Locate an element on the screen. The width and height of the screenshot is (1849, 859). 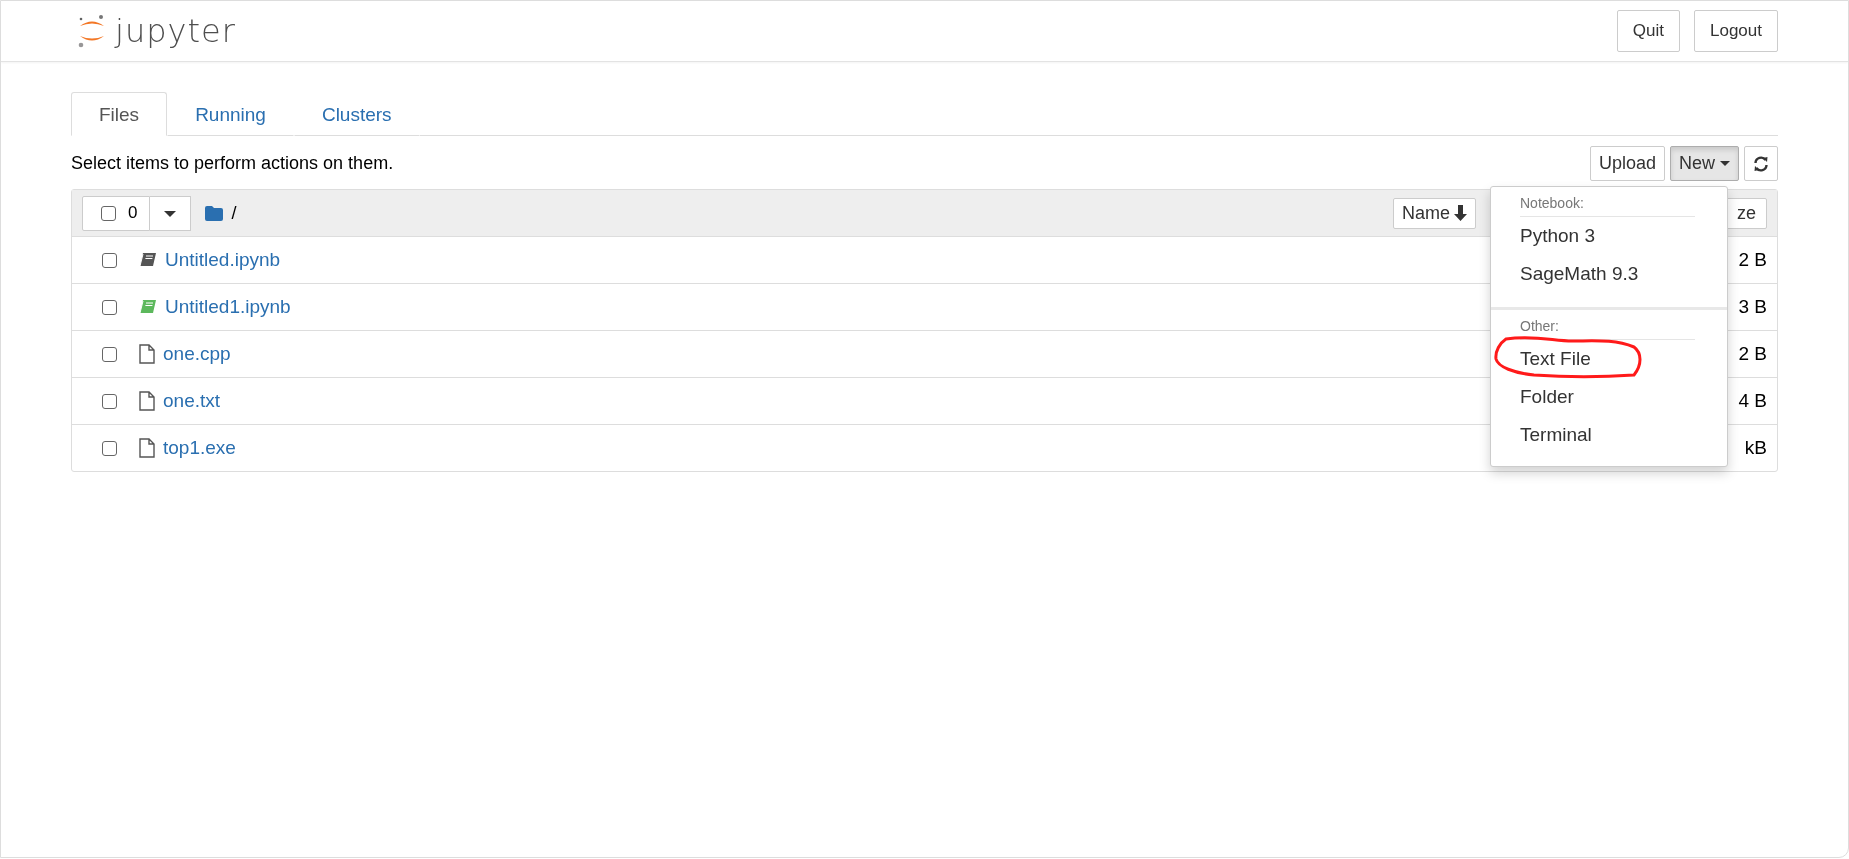
tab: Running is located at coordinates (230, 114).